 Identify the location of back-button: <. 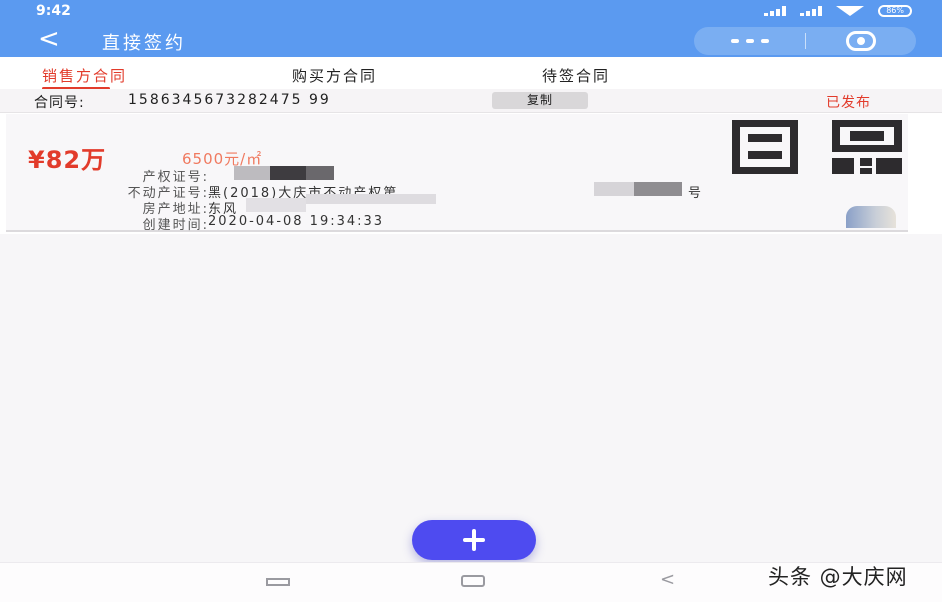
(49, 39).